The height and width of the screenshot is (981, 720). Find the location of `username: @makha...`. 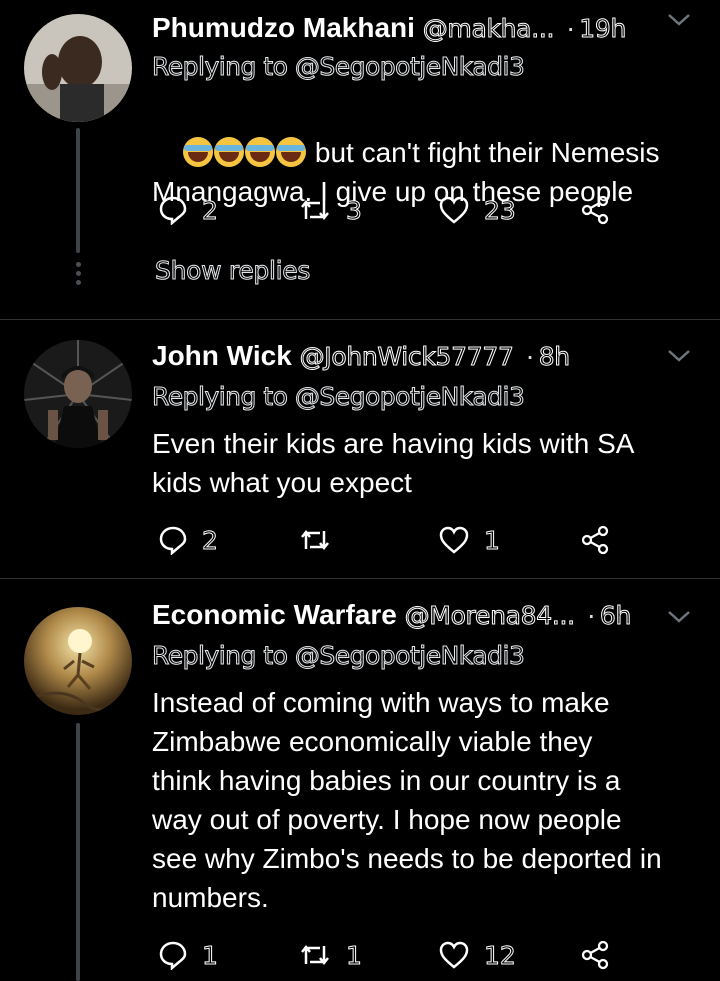

username: @makha... is located at coordinates (488, 29).